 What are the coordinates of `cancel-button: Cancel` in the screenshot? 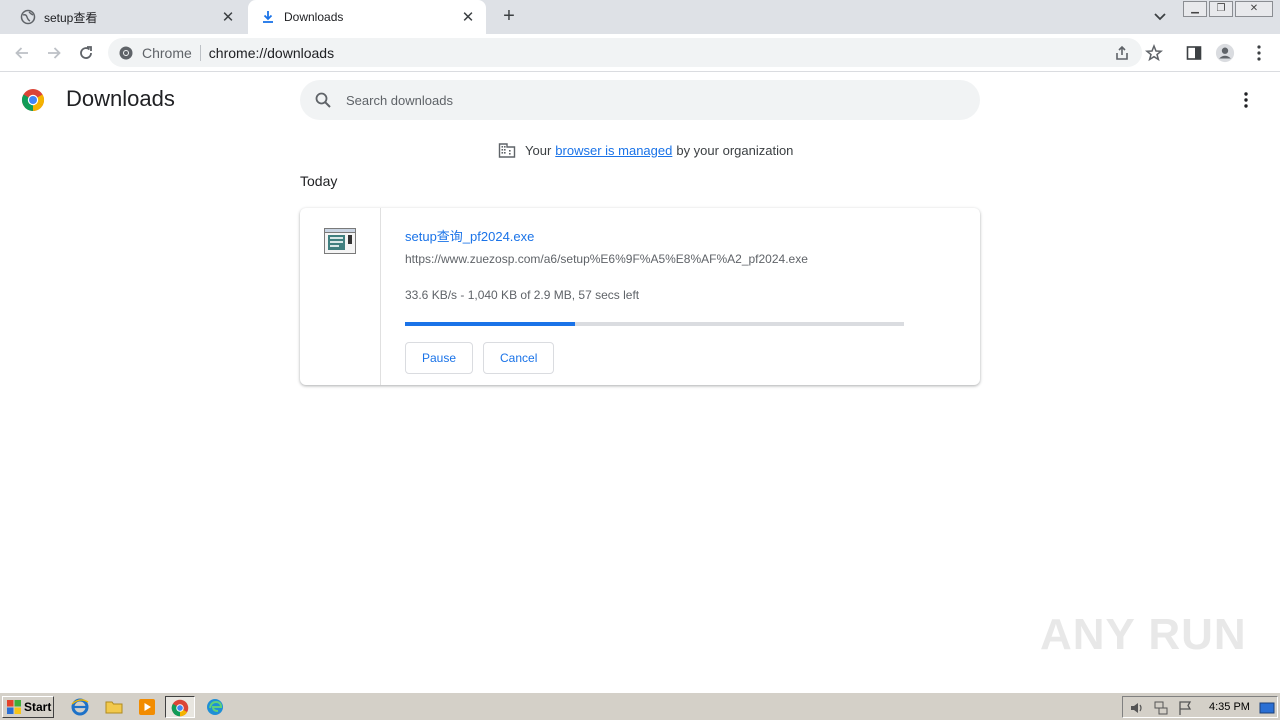 It's located at (519, 358).